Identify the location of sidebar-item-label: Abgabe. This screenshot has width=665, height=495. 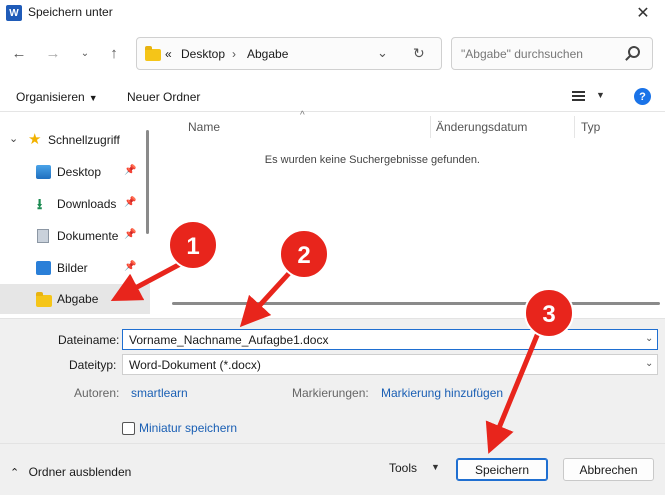
(78, 299).